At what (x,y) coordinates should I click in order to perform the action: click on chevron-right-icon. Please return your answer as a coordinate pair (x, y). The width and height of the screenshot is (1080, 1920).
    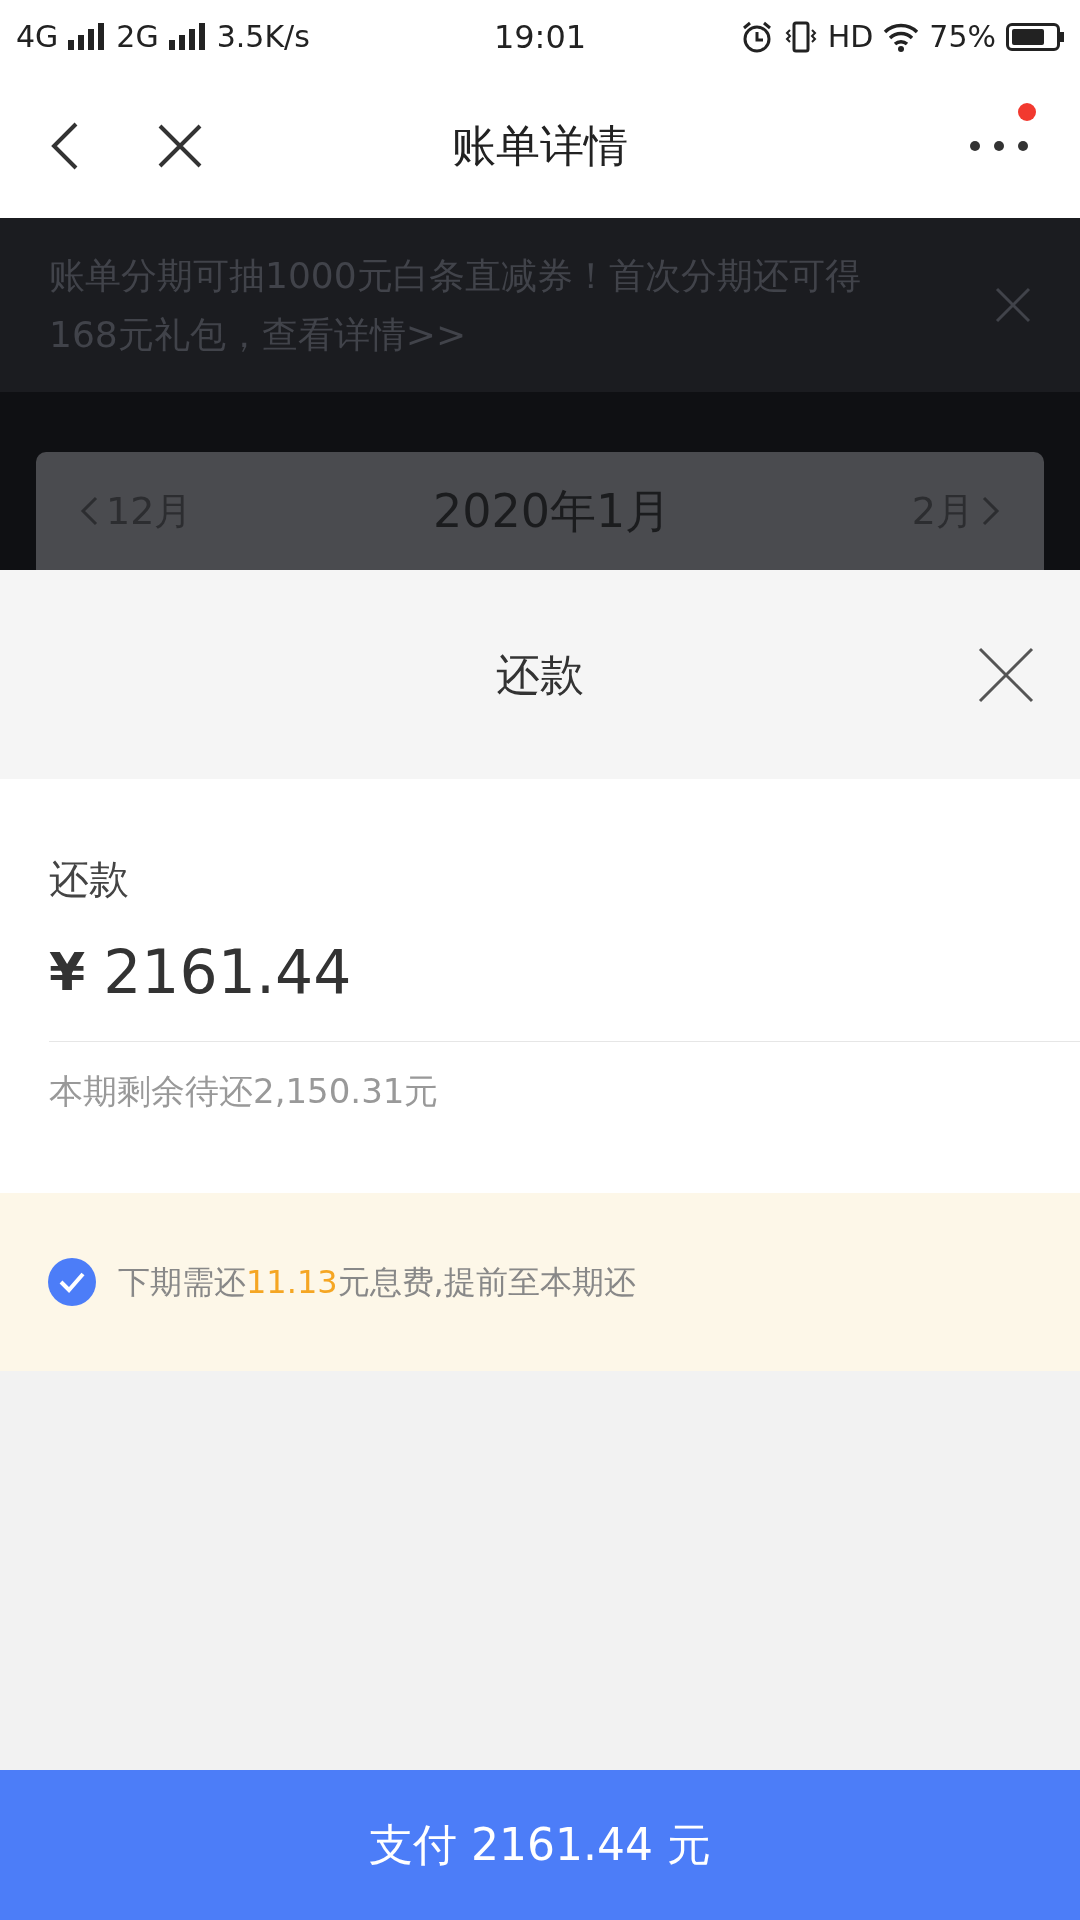
    Looking at the image, I should click on (991, 511).